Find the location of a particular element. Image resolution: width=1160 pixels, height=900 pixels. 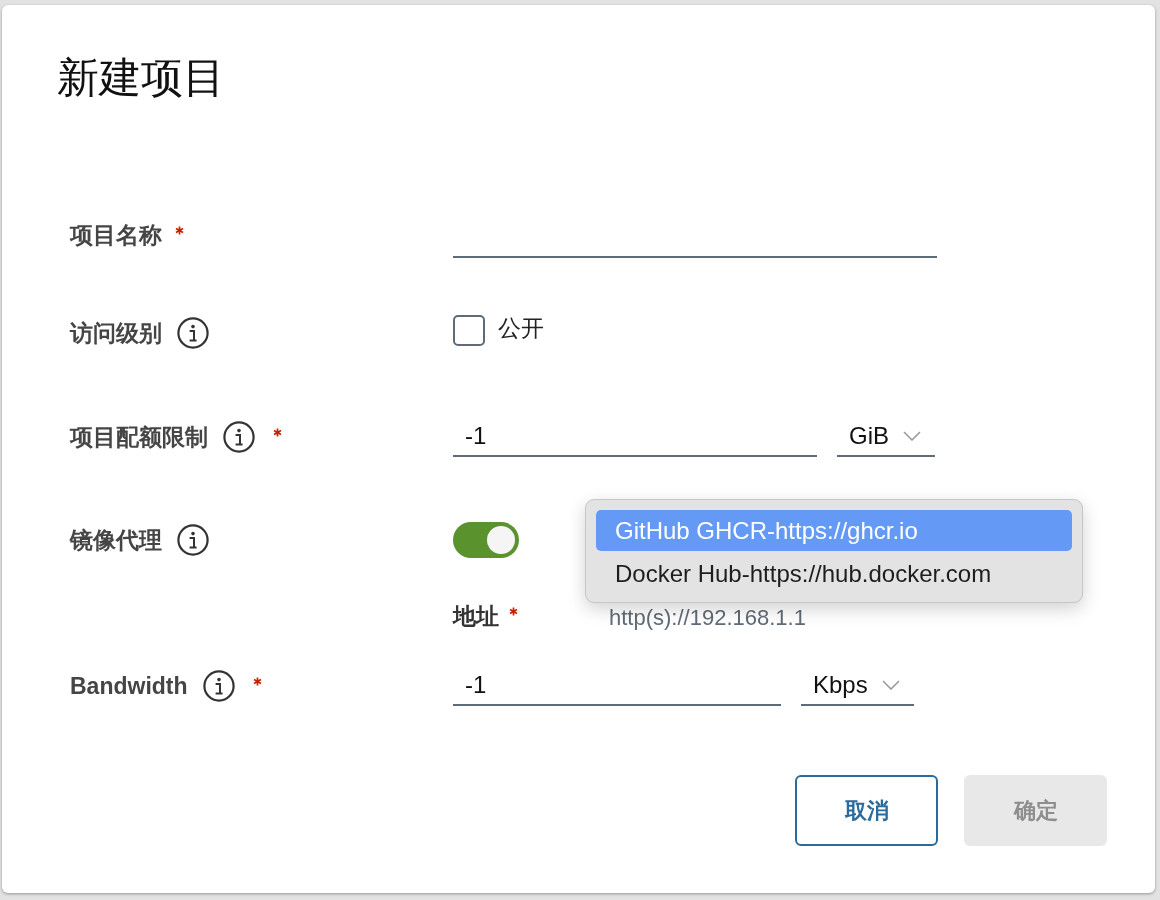

field-label: Bandwidth is located at coordinates (129, 686).